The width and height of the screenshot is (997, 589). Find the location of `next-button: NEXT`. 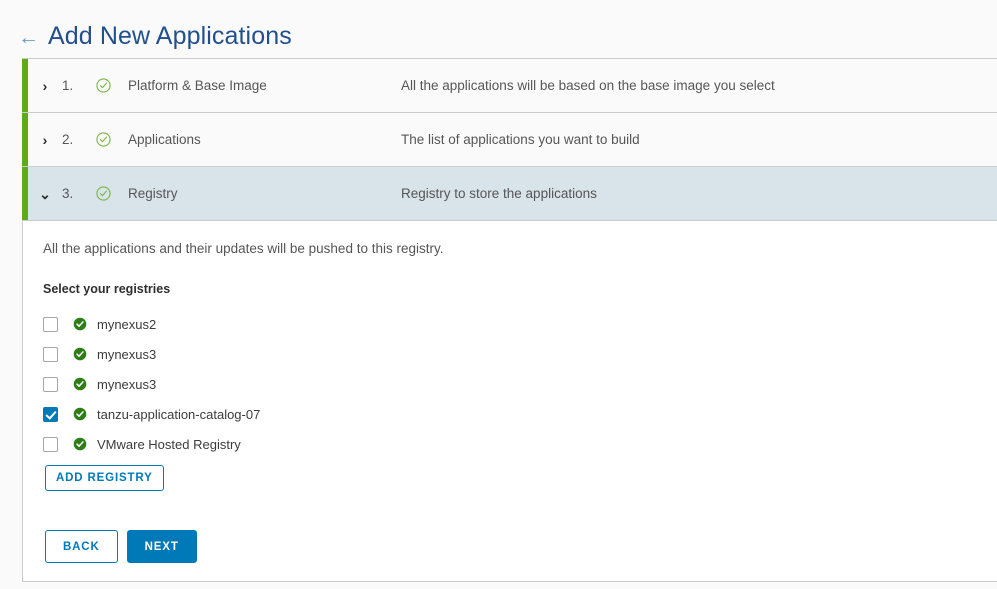

next-button: NEXT is located at coordinates (161, 546).